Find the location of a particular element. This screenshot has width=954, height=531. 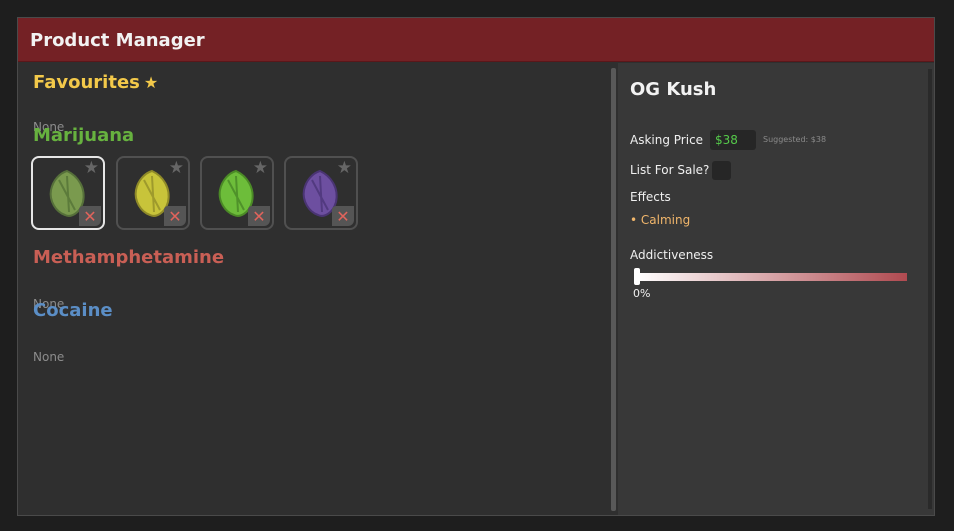

marijuana-heading: Marijuana is located at coordinates (84, 135).